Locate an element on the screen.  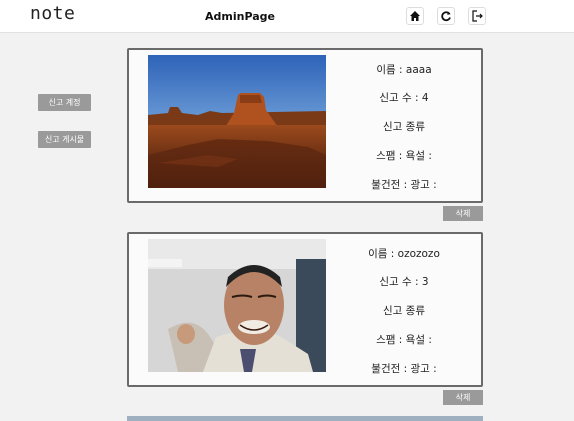
refresh-button is located at coordinates (446, 16).